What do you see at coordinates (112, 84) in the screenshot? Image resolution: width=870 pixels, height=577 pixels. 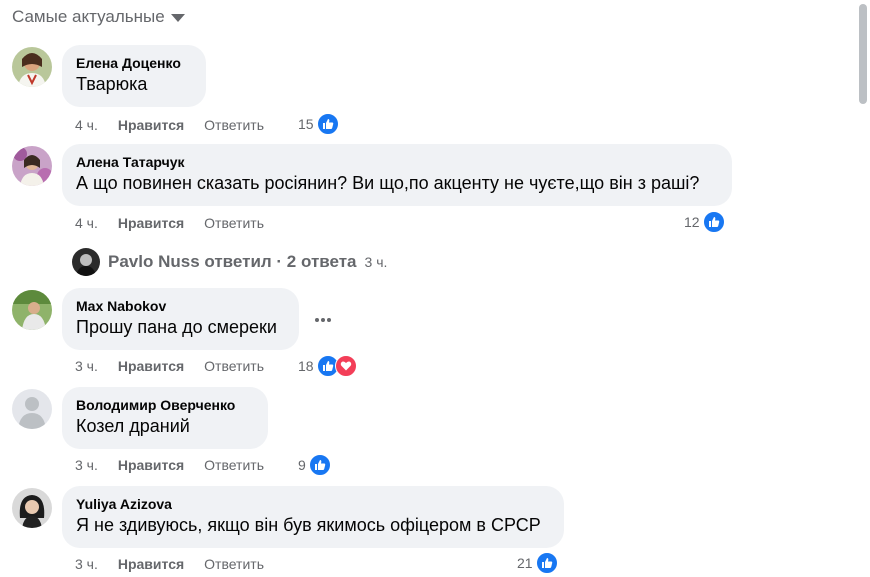 I see `comment-text: Тварюка` at bounding box center [112, 84].